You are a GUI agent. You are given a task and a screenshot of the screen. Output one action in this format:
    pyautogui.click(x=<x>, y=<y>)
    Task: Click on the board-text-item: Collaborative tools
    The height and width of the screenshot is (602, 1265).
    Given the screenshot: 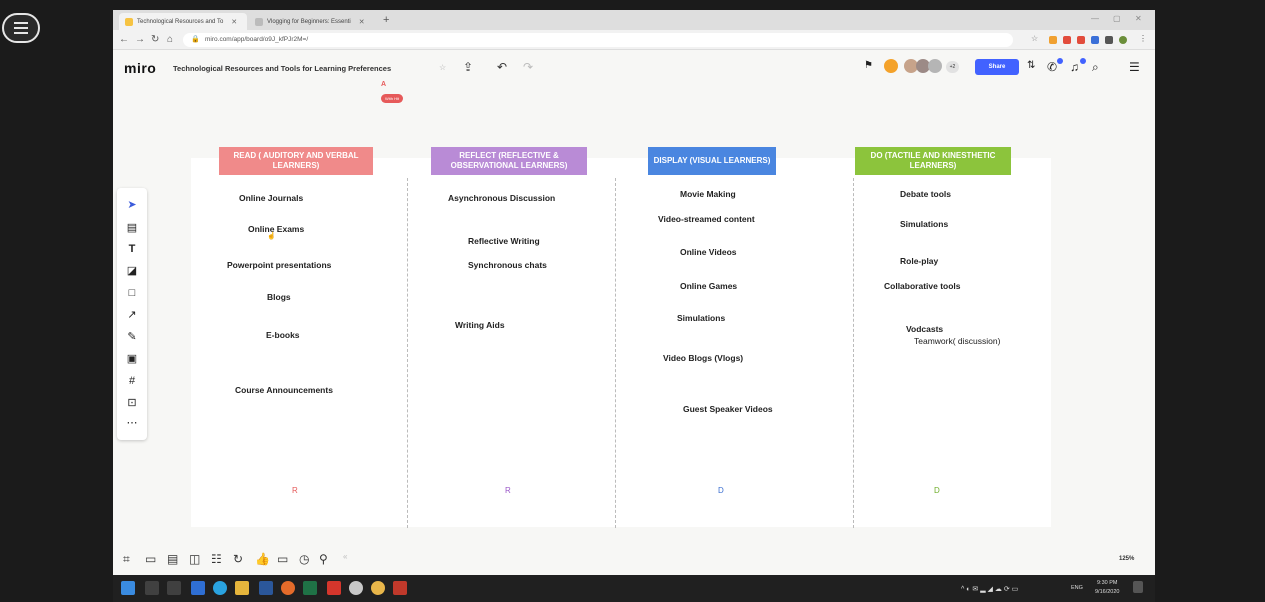 What is the action you would take?
    pyautogui.click(x=922, y=286)
    